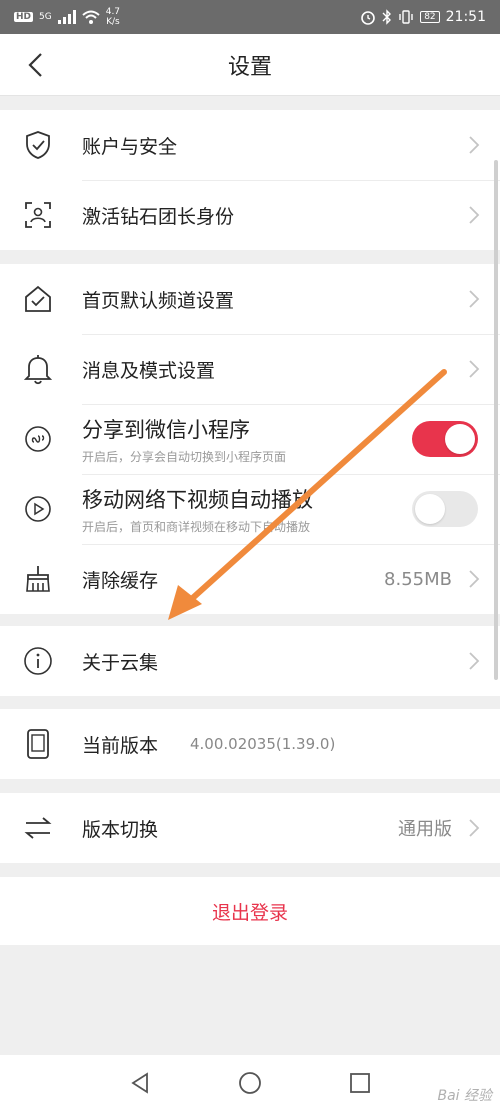  I want to click on share-miniprogram-toggle, so click(445, 439).